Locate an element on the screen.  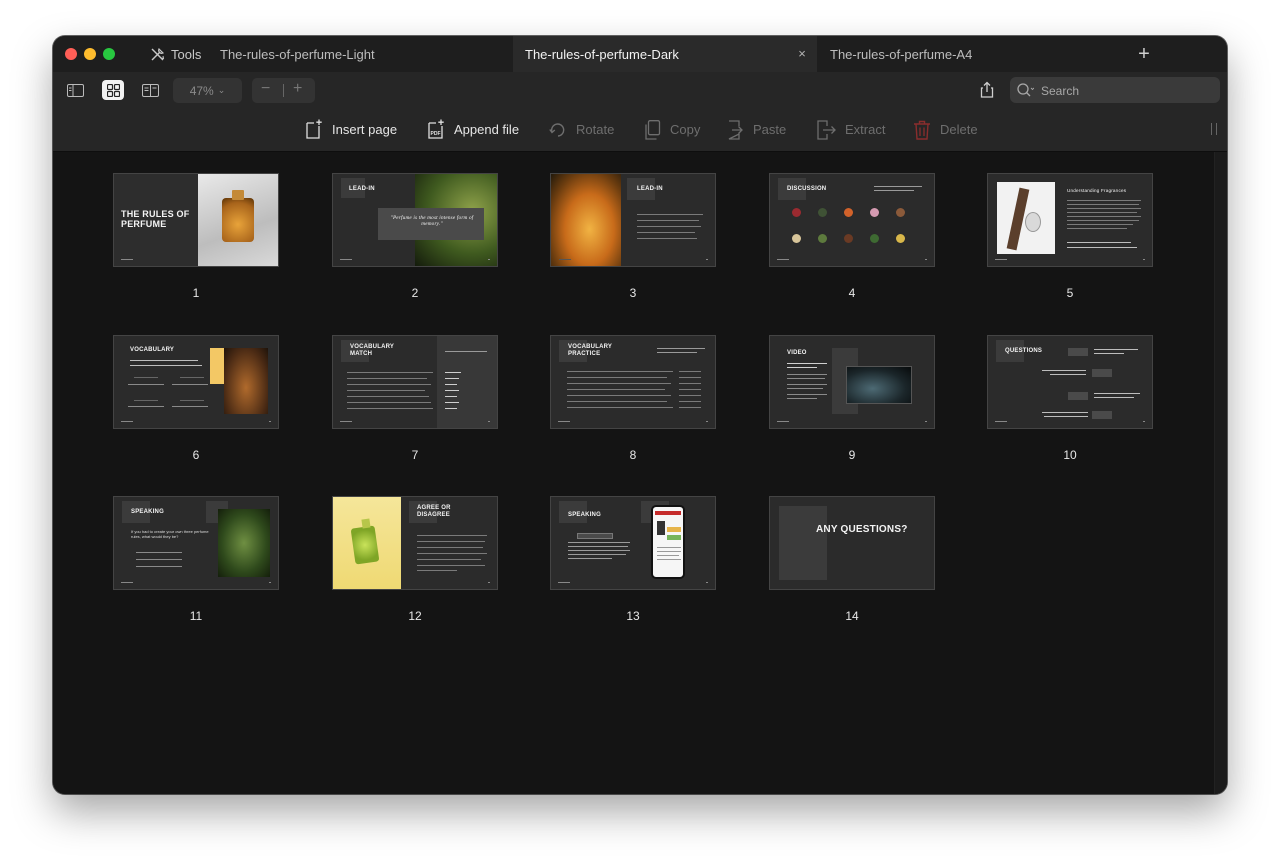
page-thumbnail: SPEAKING 13 is located at coordinates (633, 559).